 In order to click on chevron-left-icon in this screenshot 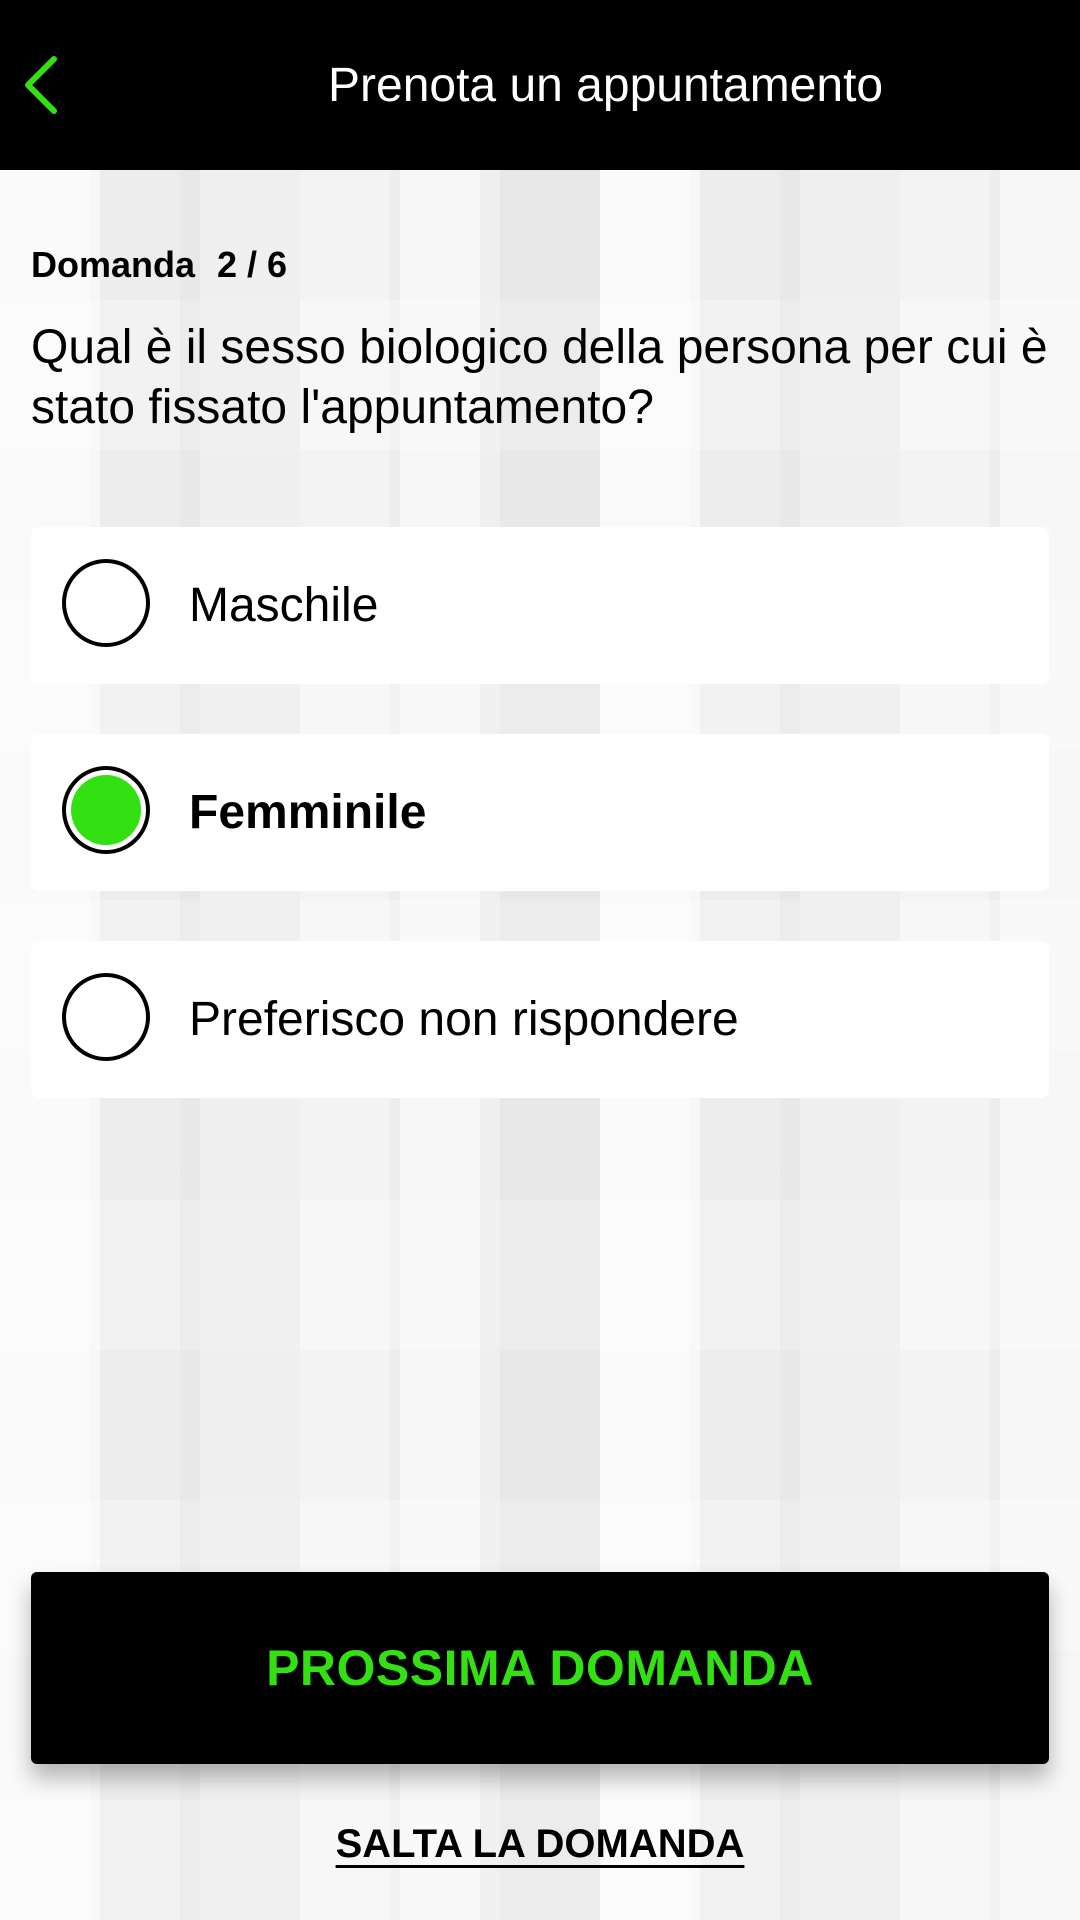, I will do `click(41, 85)`.